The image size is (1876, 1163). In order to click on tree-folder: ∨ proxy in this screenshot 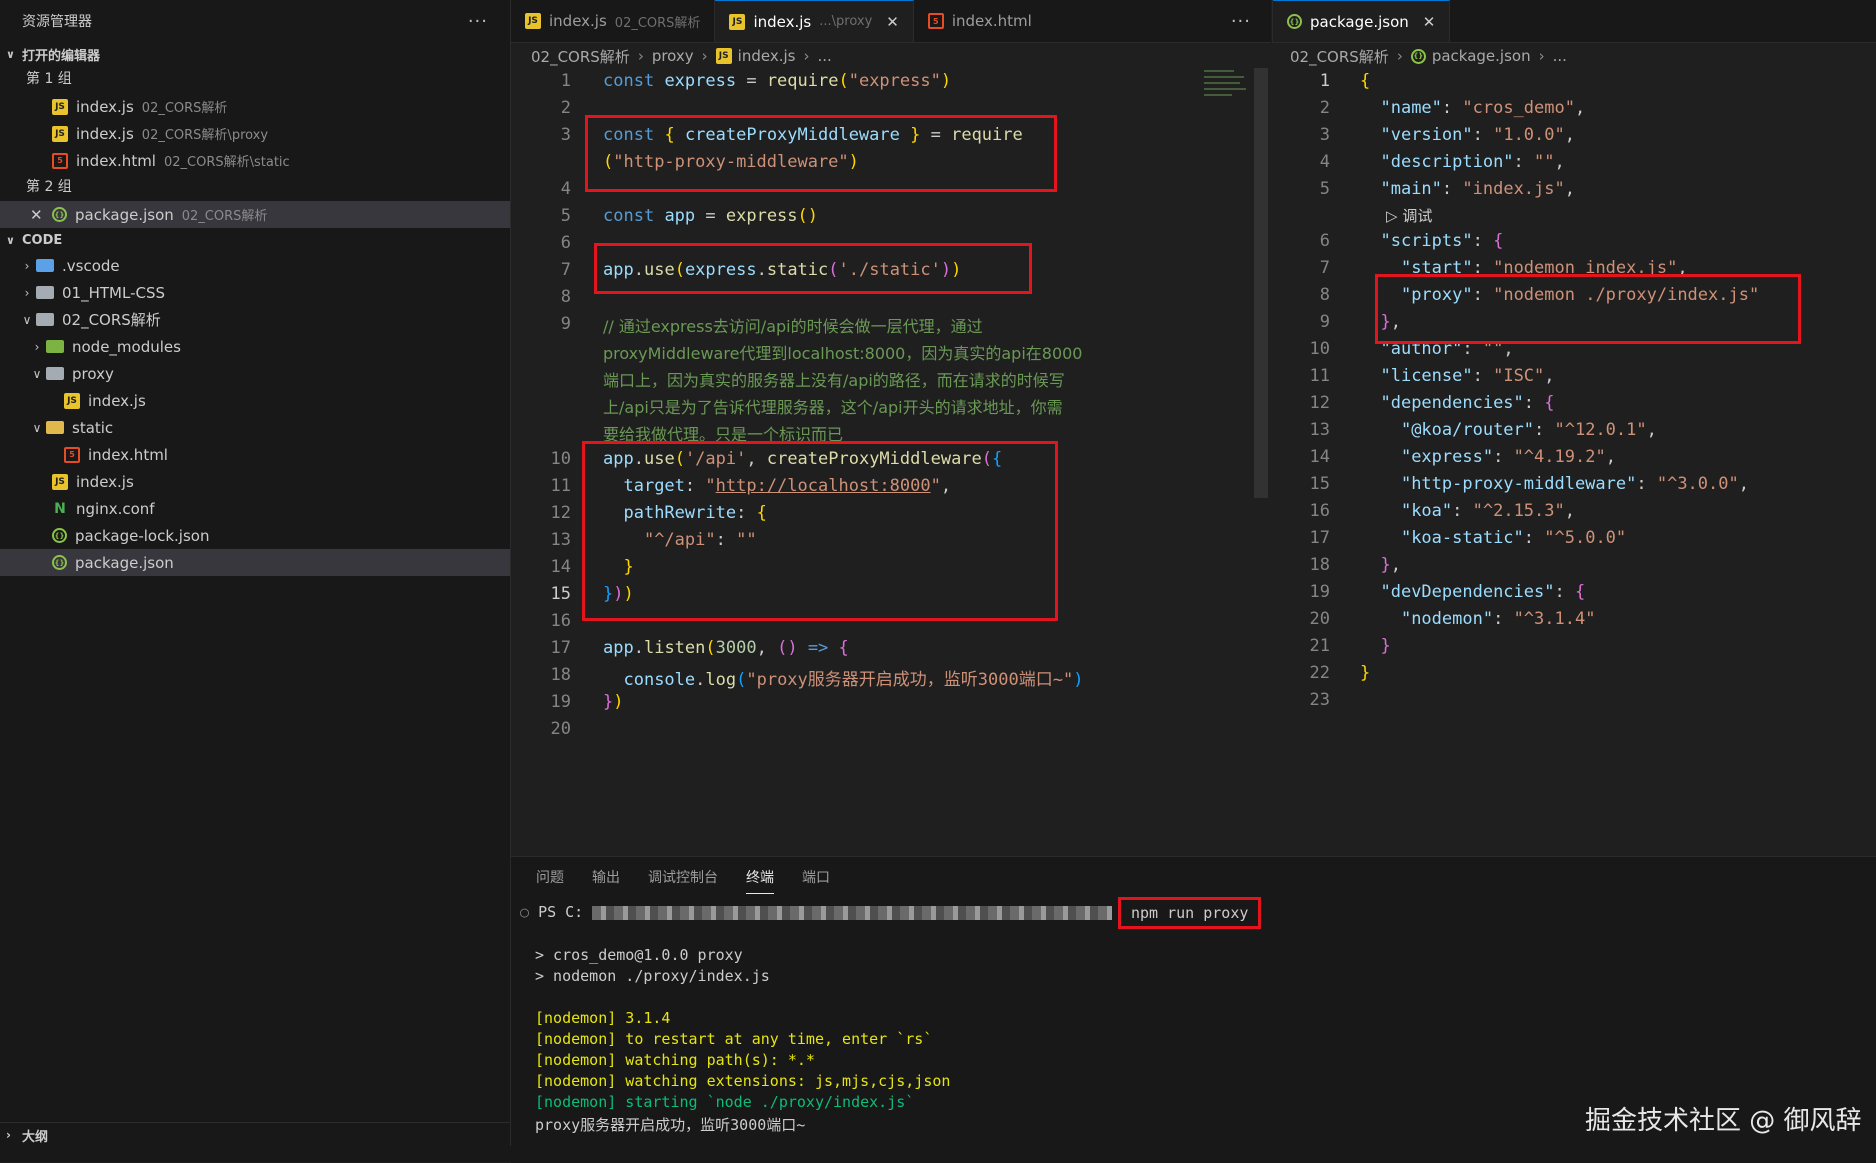, I will do `click(255, 373)`.